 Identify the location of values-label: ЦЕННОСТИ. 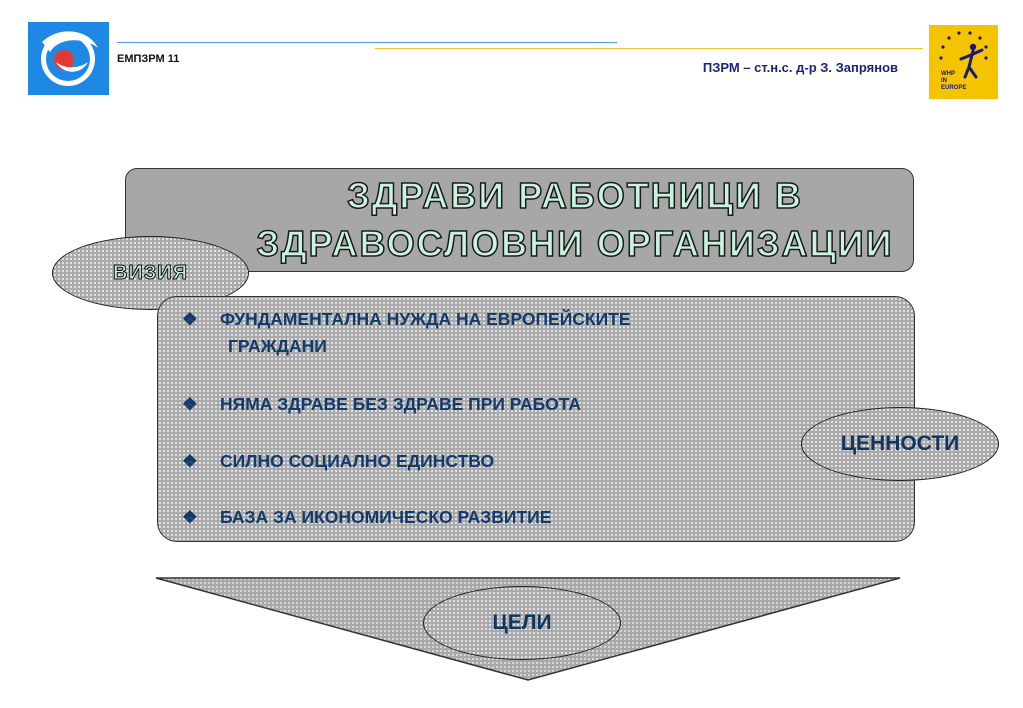
(900, 443).